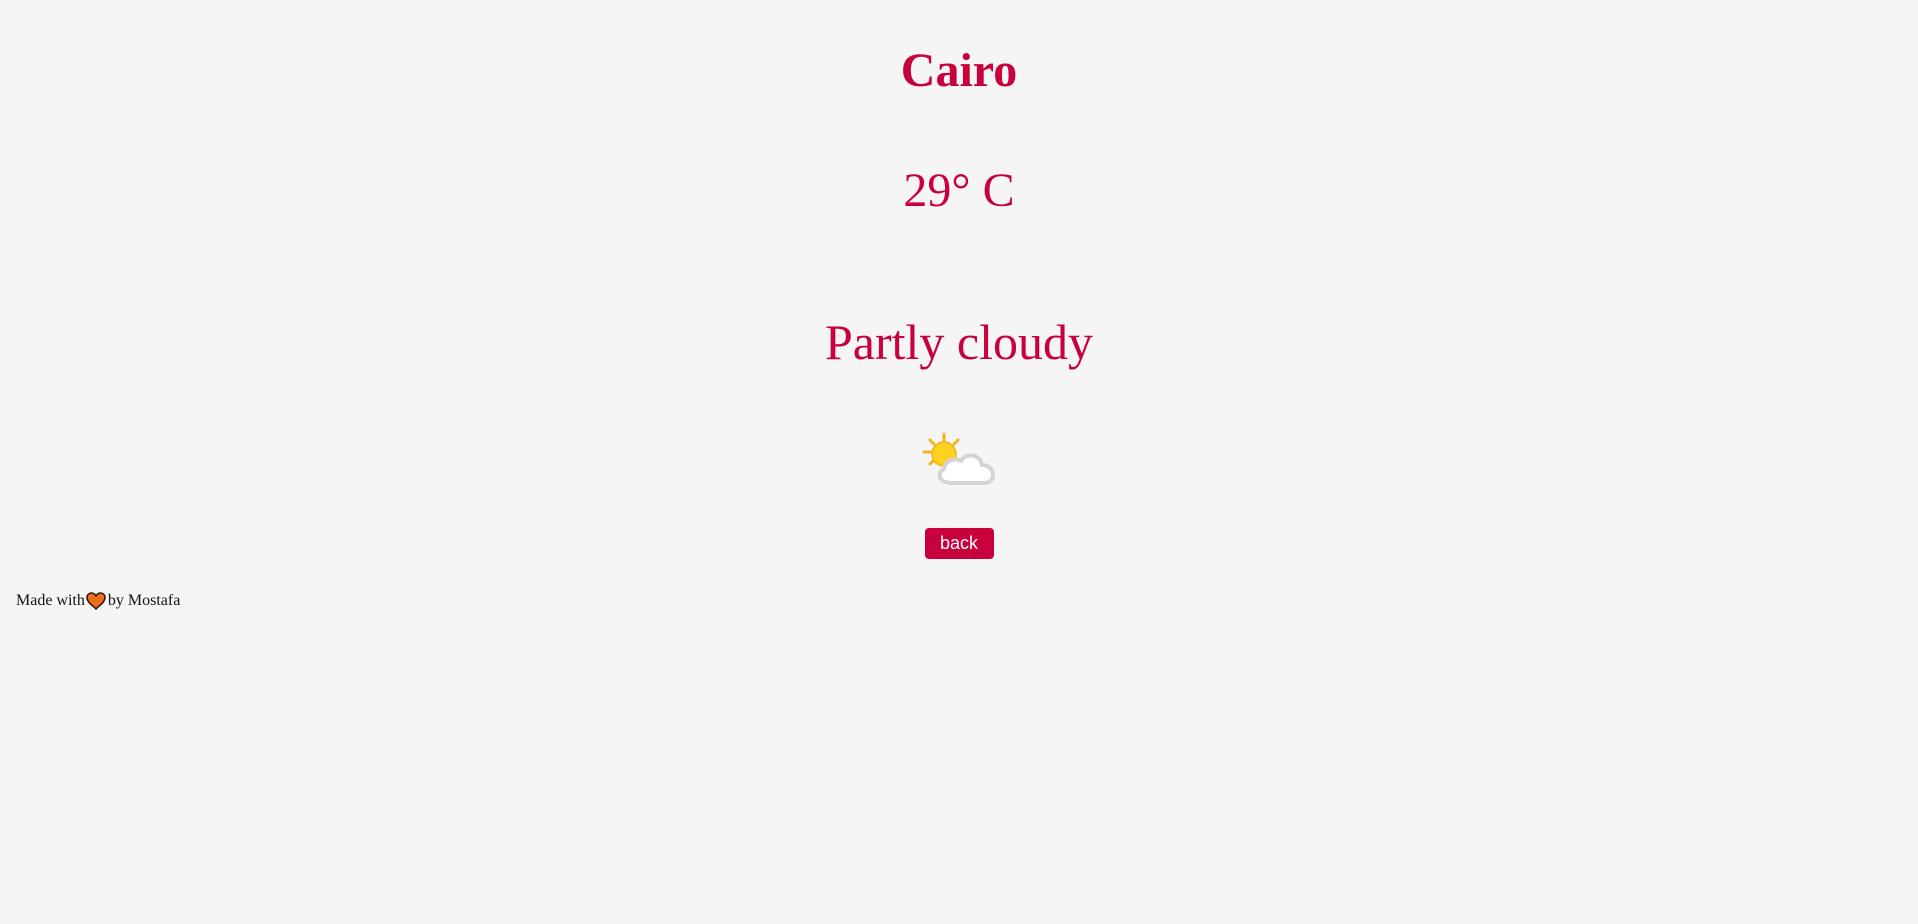  I want to click on back-button: back, so click(959, 543).